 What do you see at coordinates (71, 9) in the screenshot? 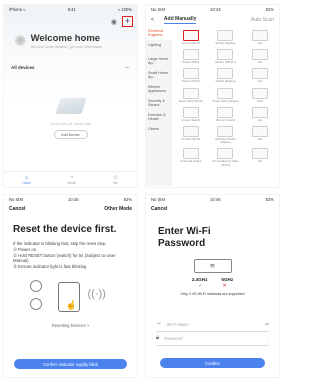
I see `status-time: 9:41` at bounding box center [71, 9].